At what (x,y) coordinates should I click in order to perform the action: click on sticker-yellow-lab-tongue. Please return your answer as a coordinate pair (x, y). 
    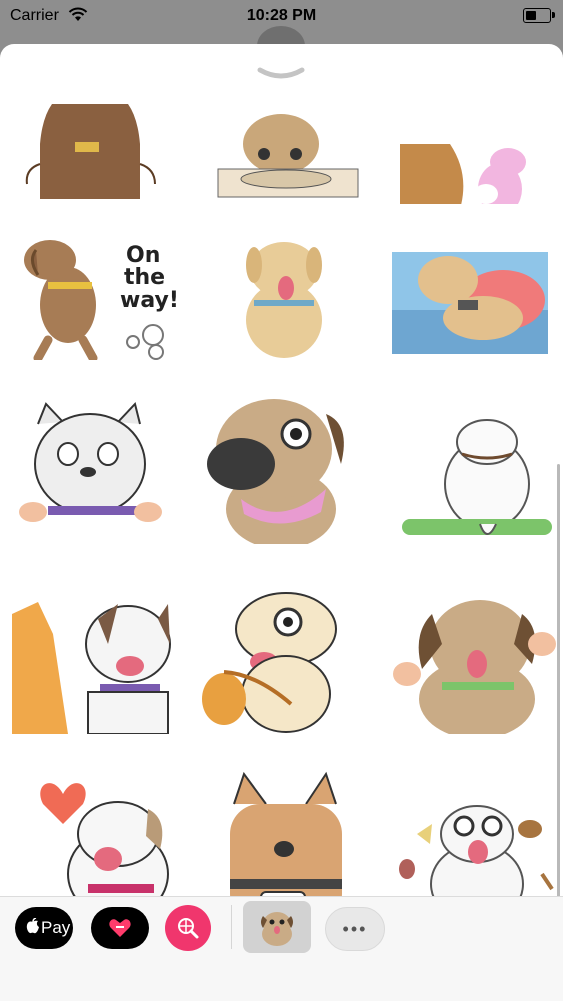
    Looking at the image, I should click on (281, 280).